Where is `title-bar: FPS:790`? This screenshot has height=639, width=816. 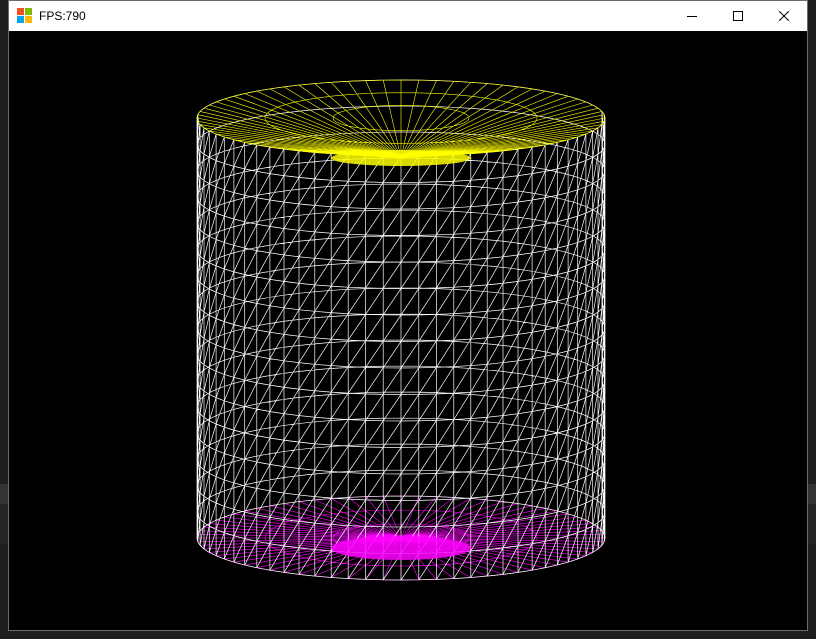
title-bar: FPS:790 is located at coordinates (408, 16).